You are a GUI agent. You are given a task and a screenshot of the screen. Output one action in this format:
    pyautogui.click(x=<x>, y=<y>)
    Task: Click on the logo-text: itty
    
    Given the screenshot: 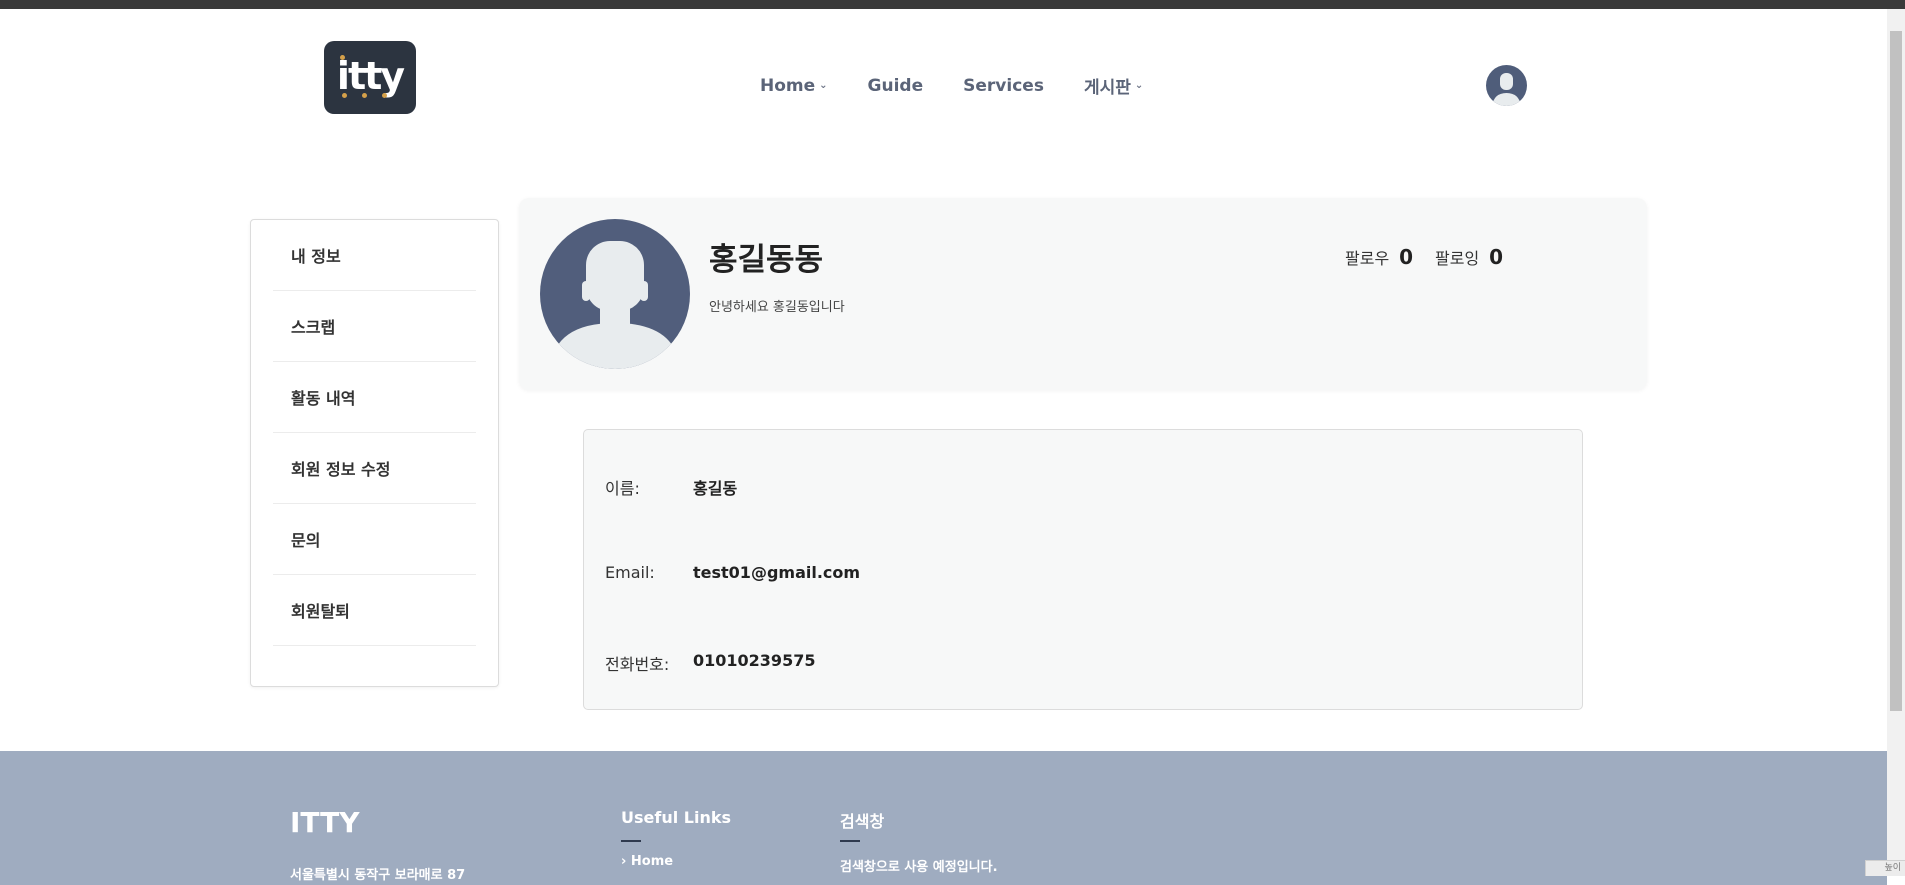 What is the action you would take?
    pyautogui.click(x=370, y=76)
    